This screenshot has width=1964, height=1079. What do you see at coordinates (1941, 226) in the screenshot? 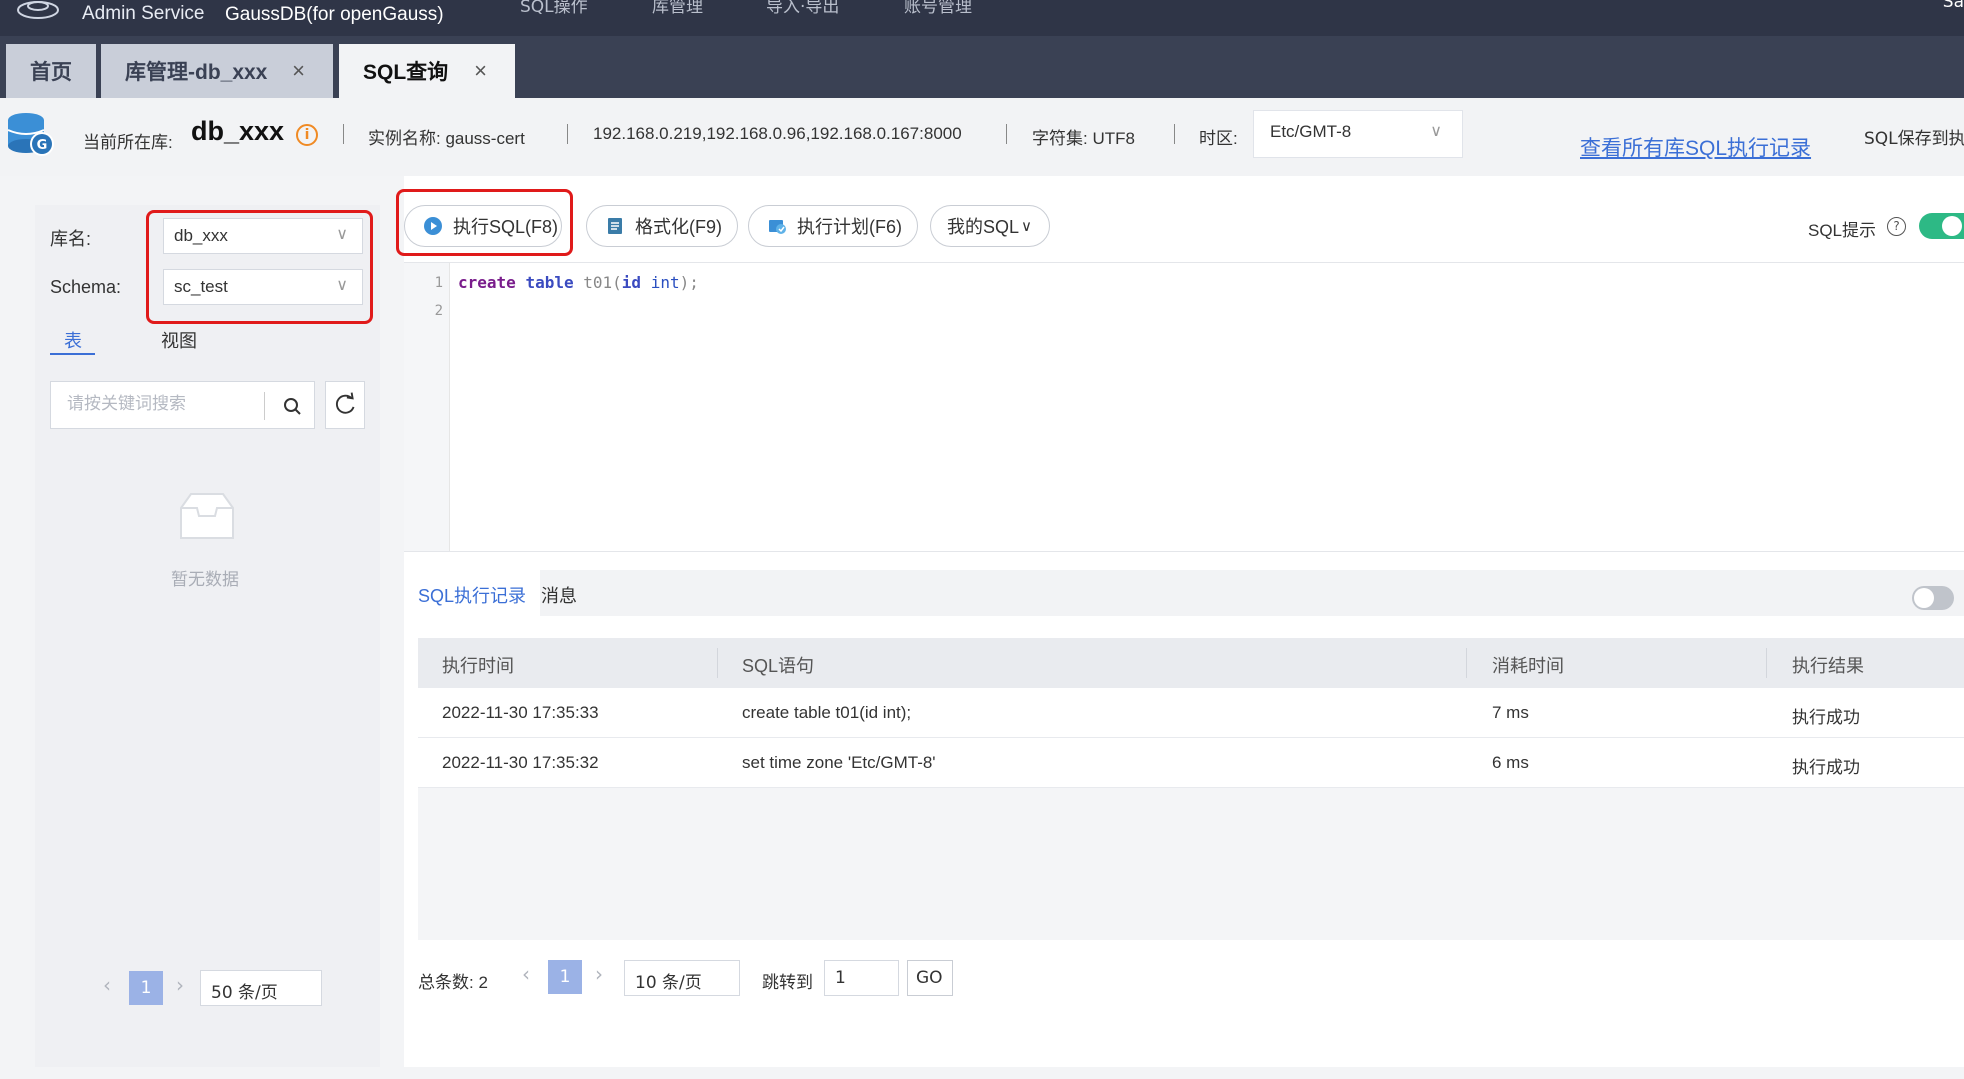
I see `sql-tip-toggle` at bounding box center [1941, 226].